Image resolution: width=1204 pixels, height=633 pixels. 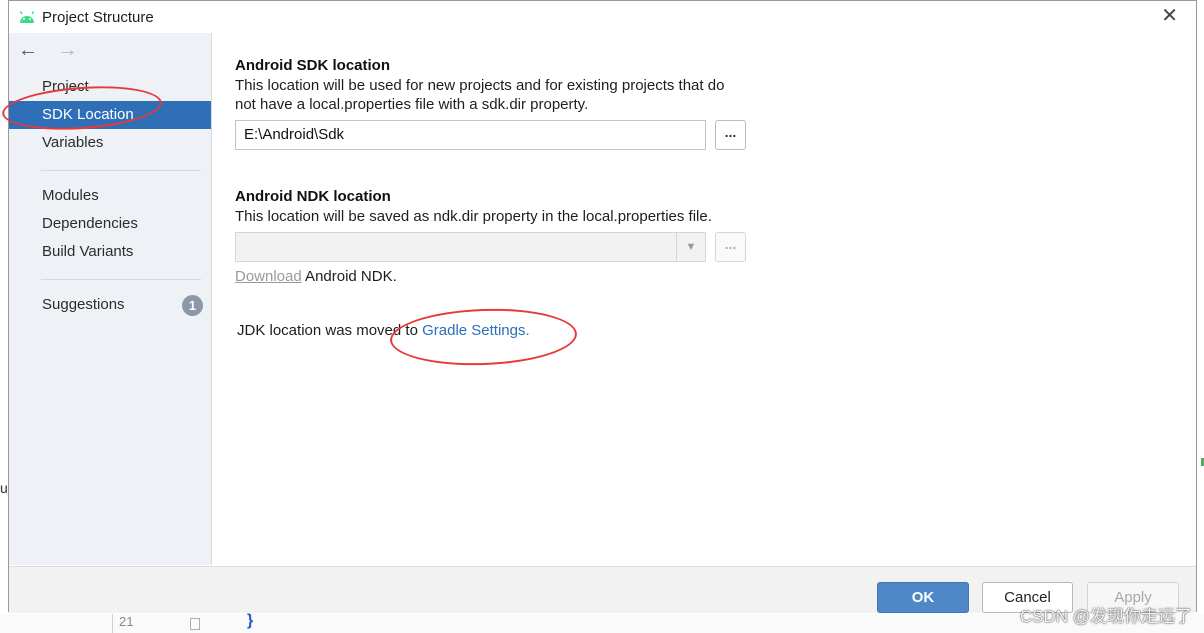 I want to click on close-icon: ✕, so click(x=1169, y=16).